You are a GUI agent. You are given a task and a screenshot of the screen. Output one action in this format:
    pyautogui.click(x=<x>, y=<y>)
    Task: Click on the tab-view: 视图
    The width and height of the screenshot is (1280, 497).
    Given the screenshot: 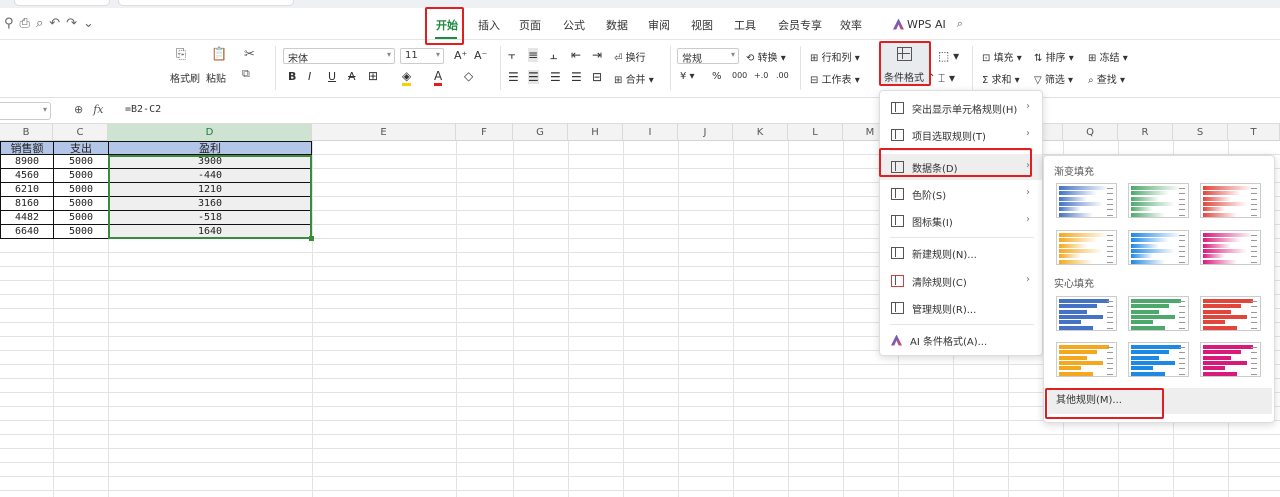 What is the action you would take?
    pyautogui.click(x=702, y=25)
    